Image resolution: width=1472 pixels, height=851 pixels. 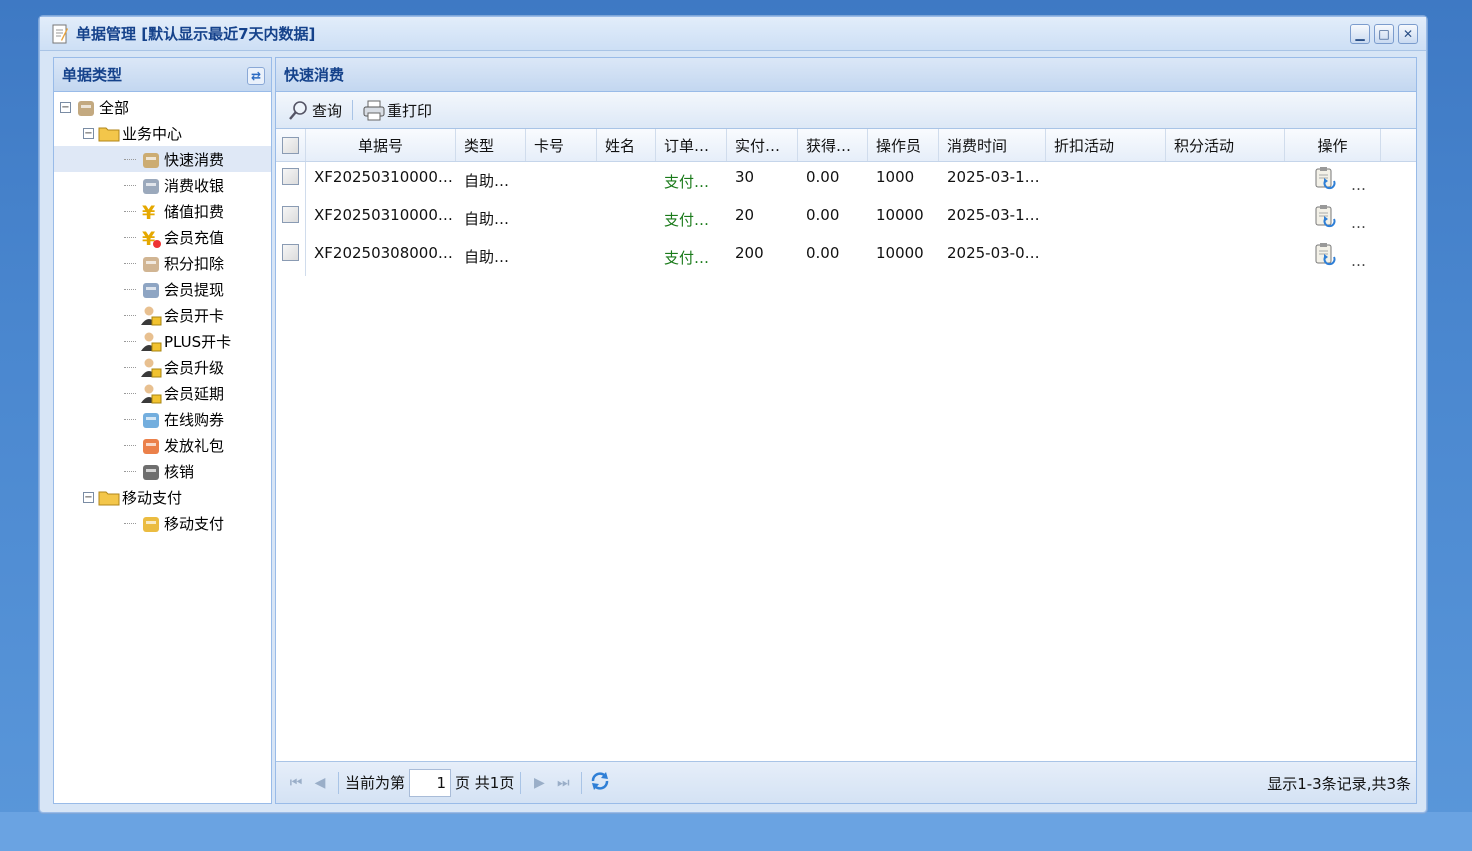 I want to click on tree-item: − 移动支付, so click(x=162, y=497).